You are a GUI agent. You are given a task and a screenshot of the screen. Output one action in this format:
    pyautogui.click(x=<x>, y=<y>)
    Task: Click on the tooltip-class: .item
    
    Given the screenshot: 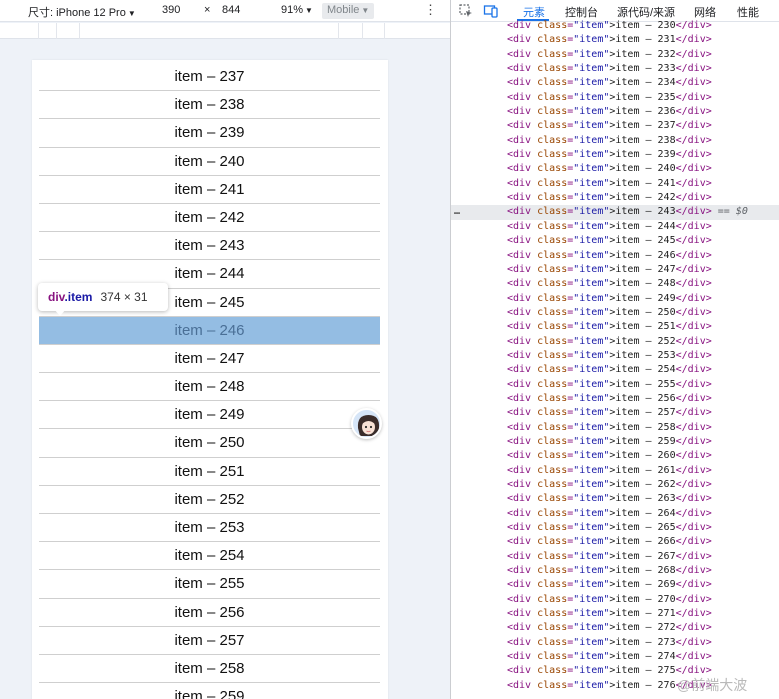 What is the action you would take?
    pyautogui.click(x=78, y=297)
    